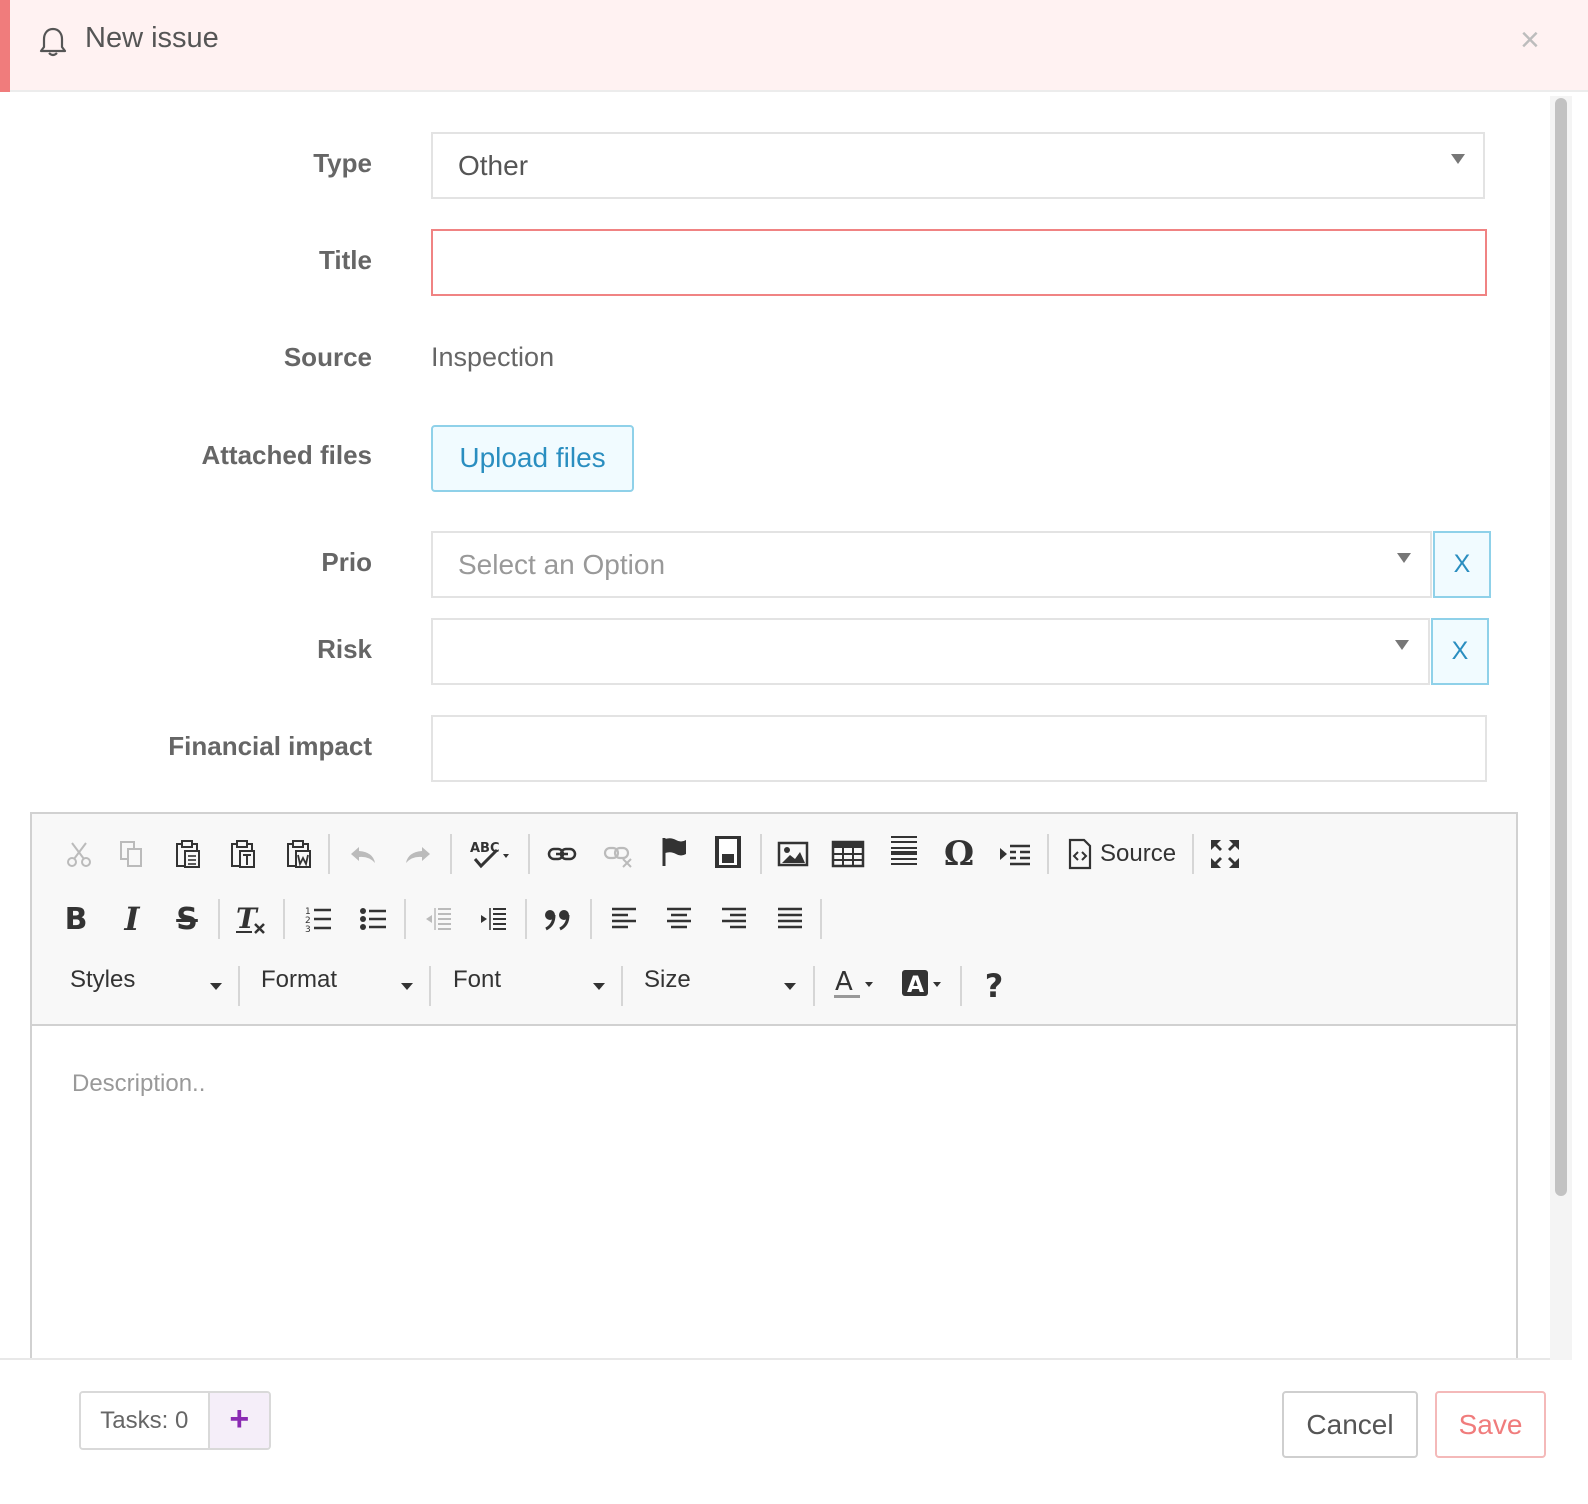  What do you see at coordinates (493, 165) in the screenshot?
I see `type-select-value: Other` at bounding box center [493, 165].